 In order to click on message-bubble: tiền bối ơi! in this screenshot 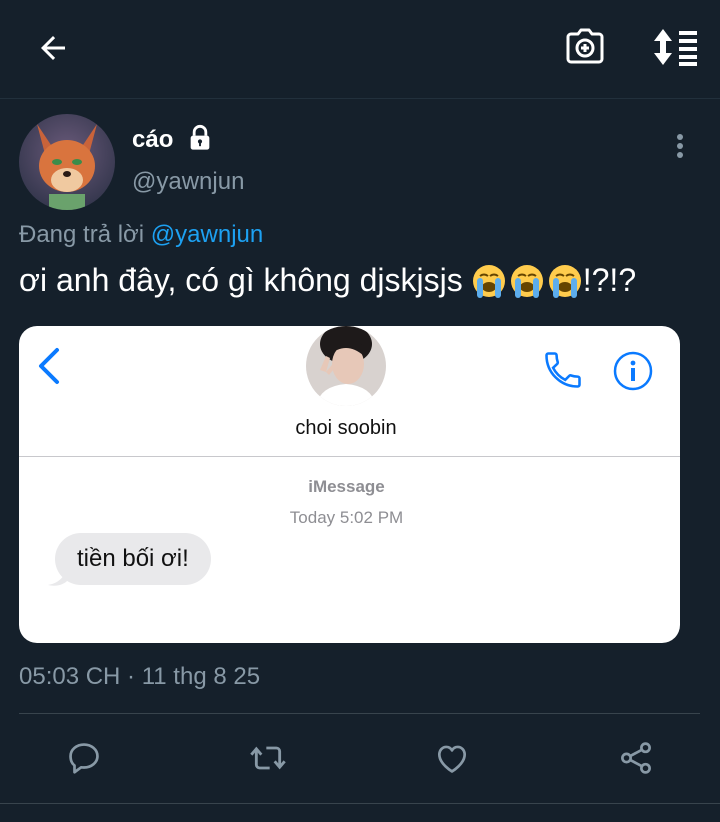, I will do `click(133, 559)`.